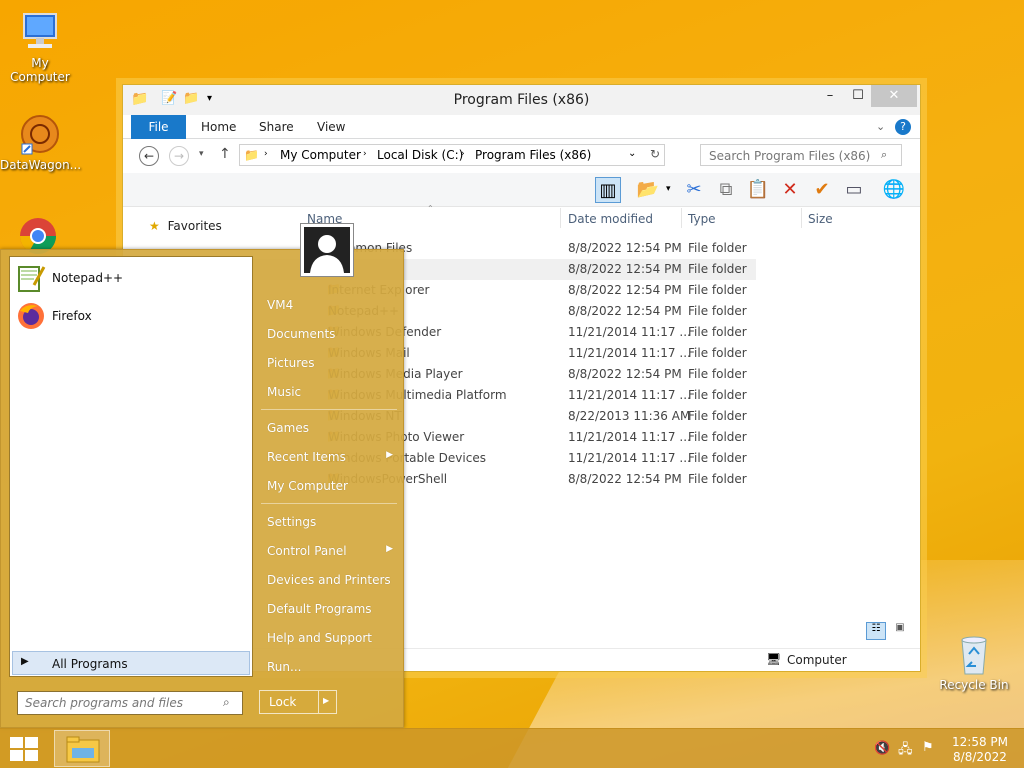 The image size is (1024, 768). Describe the element at coordinates (876, 631) in the screenshot. I see `details-view-icon: ☷` at that location.